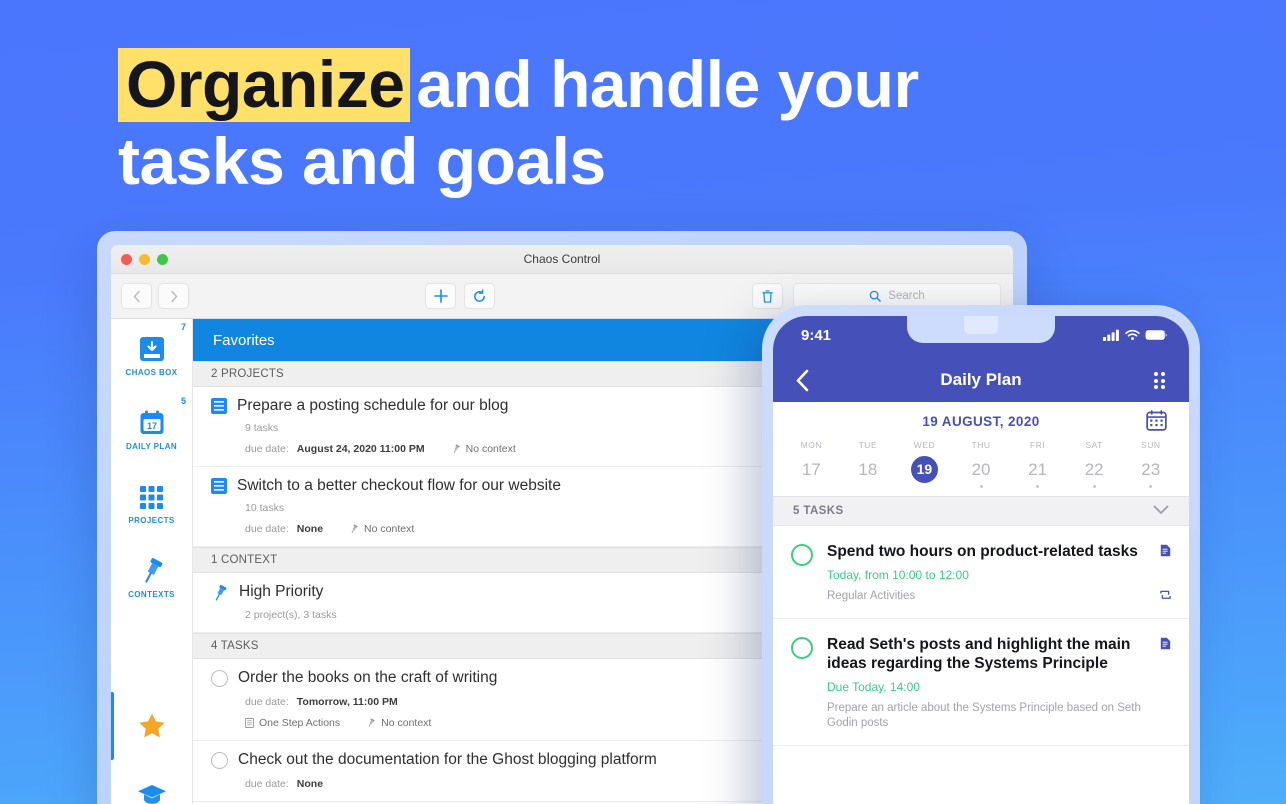 The image size is (1286, 804). I want to click on delete-button, so click(767, 296).